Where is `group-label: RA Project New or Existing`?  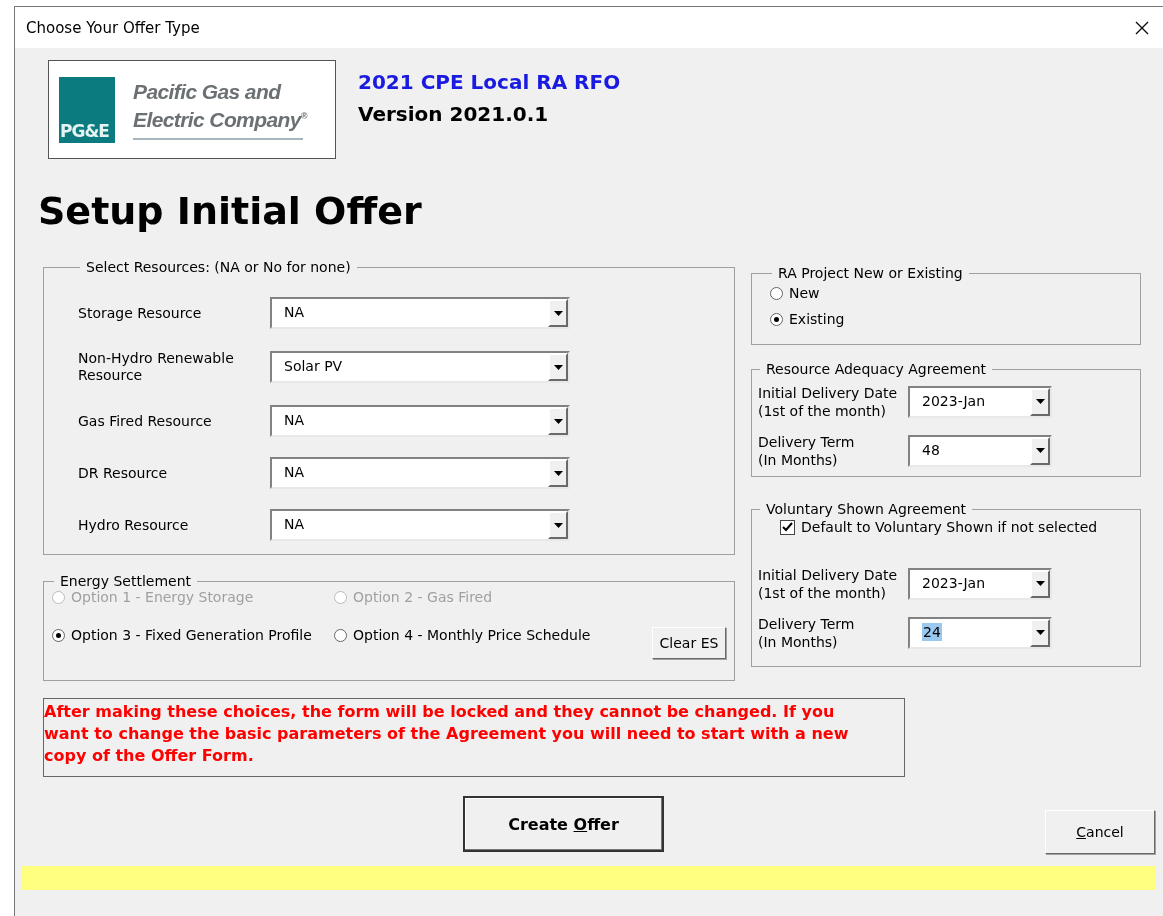
group-label: RA Project New or Existing is located at coordinates (870, 273).